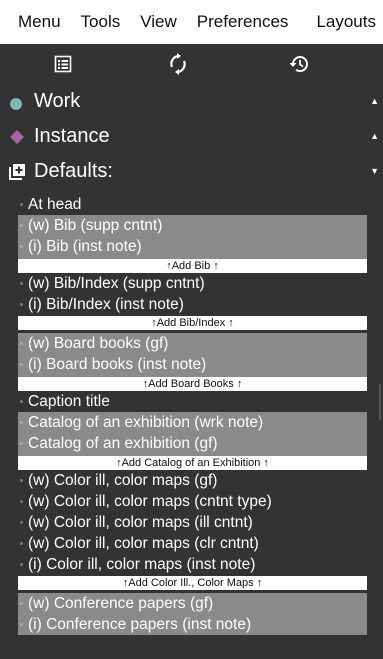  I want to click on menu-bar: Menu Tools View Preferences Layouts, so click(191, 22).